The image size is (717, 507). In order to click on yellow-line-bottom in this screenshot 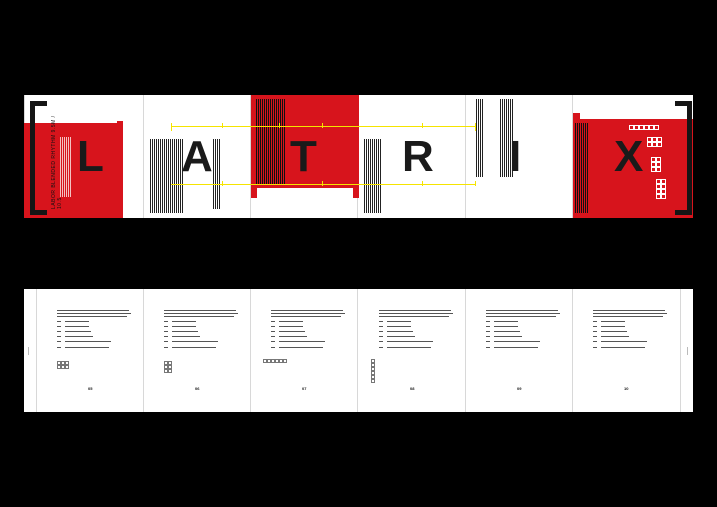, I will do `click(323, 184)`.